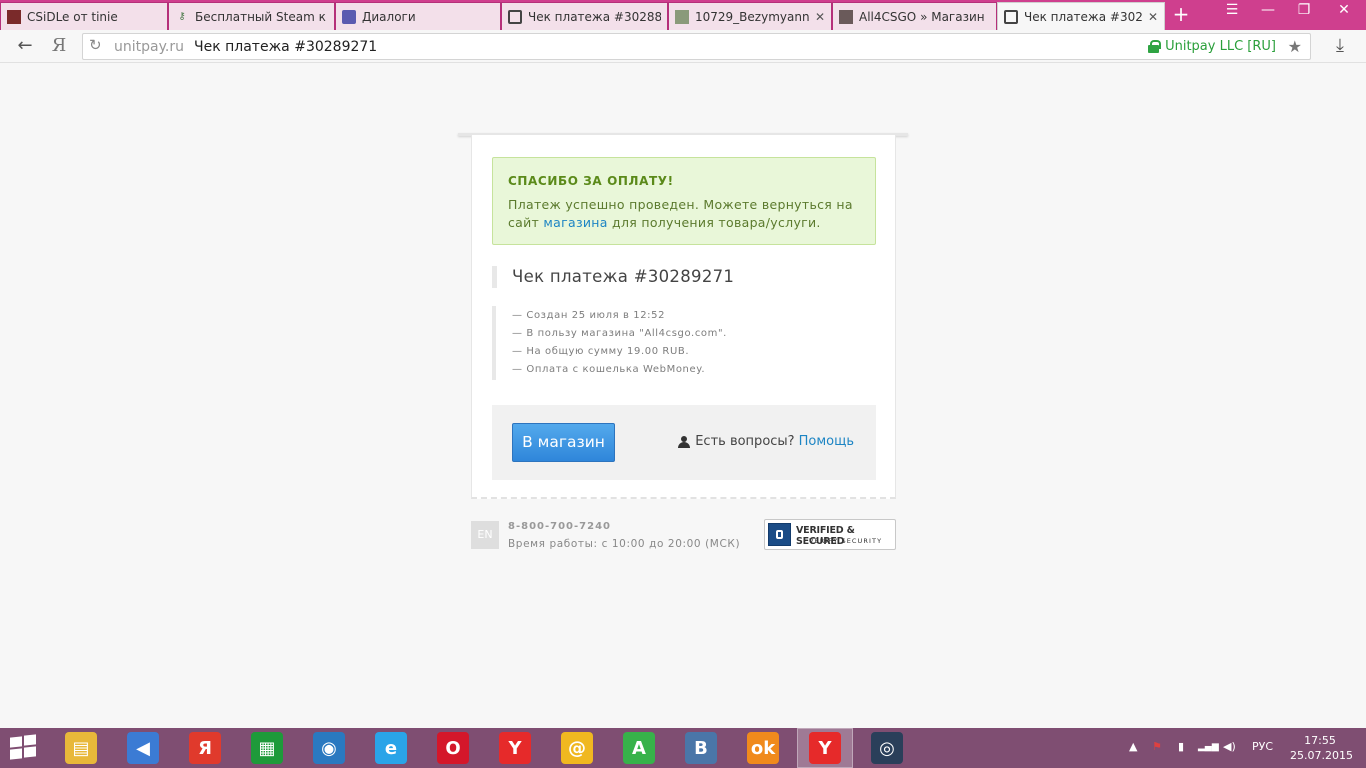  I want to click on tab-label: CSiDLe от tinie, so click(72, 16).